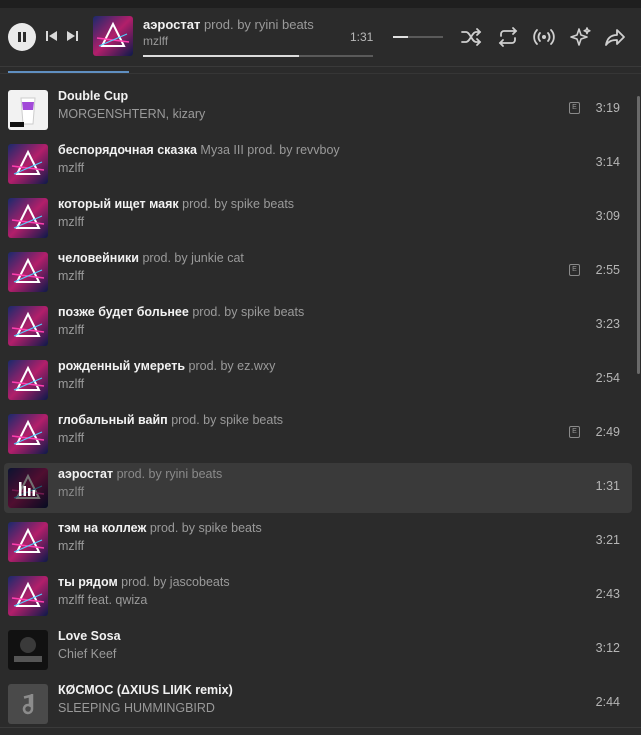 This screenshot has width=641, height=735. I want to click on track-duration: 2:44, so click(607, 702).